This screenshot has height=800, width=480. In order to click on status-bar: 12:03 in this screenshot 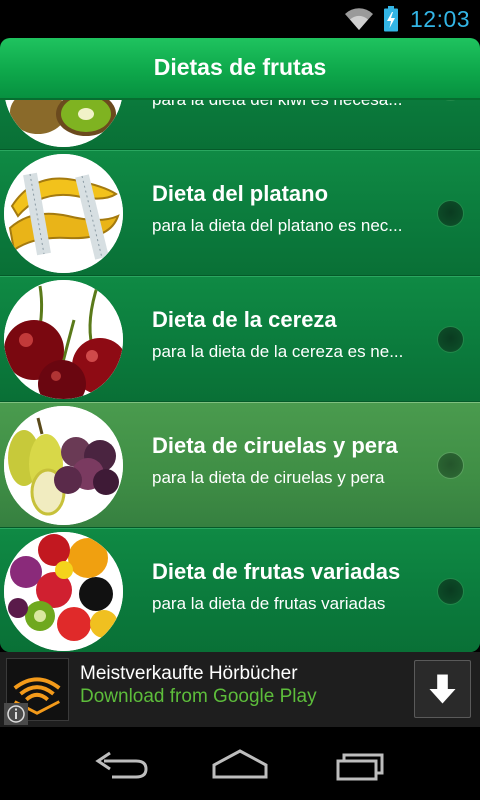, I will do `click(240, 19)`.